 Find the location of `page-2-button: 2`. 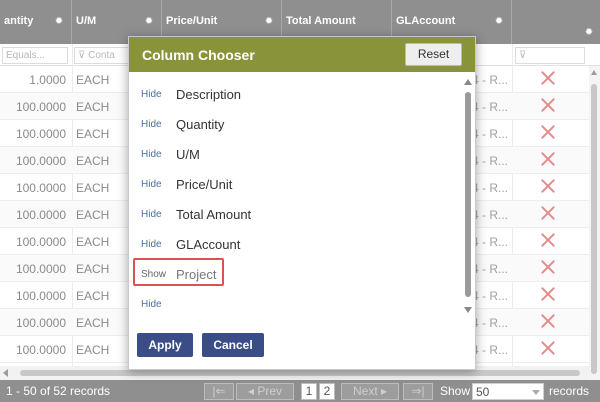

page-2-button: 2 is located at coordinates (327, 391).